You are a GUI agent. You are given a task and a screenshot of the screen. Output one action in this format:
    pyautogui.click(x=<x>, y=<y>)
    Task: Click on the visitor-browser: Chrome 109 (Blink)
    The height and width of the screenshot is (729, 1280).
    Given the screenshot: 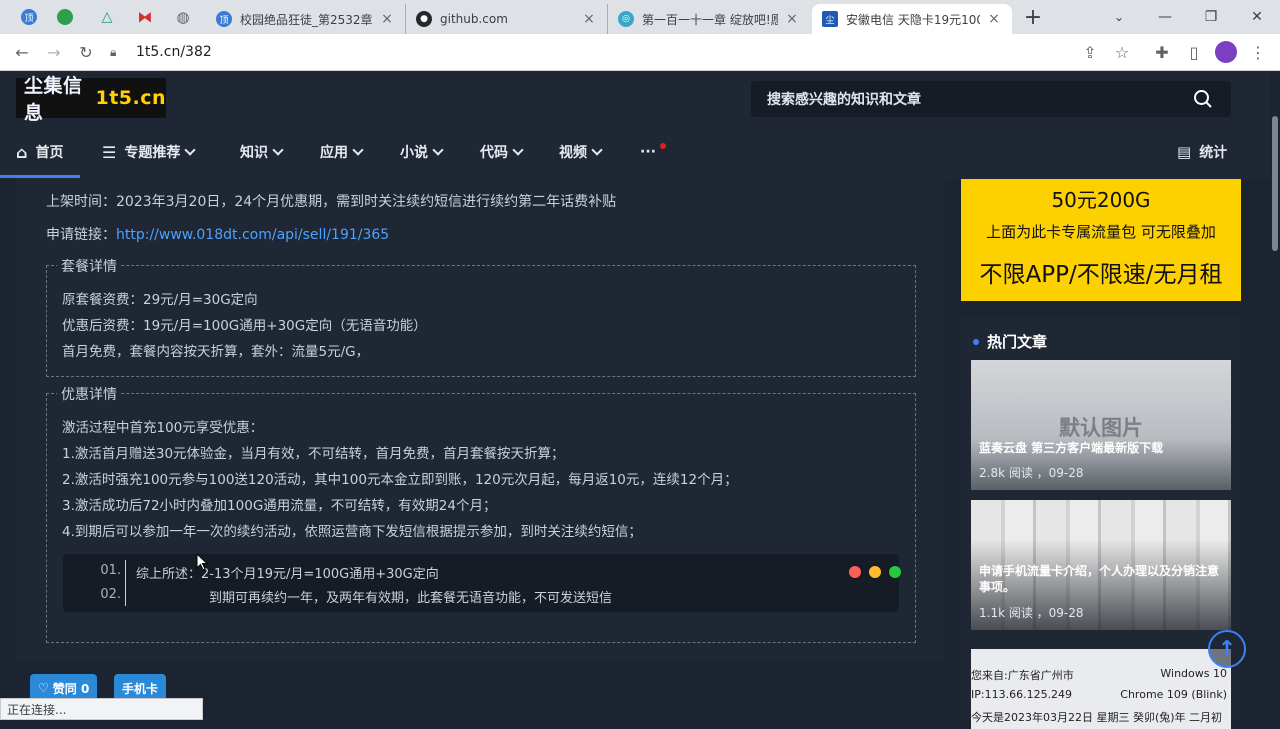 What is the action you would take?
    pyautogui.click(x=1173, y=694)
    